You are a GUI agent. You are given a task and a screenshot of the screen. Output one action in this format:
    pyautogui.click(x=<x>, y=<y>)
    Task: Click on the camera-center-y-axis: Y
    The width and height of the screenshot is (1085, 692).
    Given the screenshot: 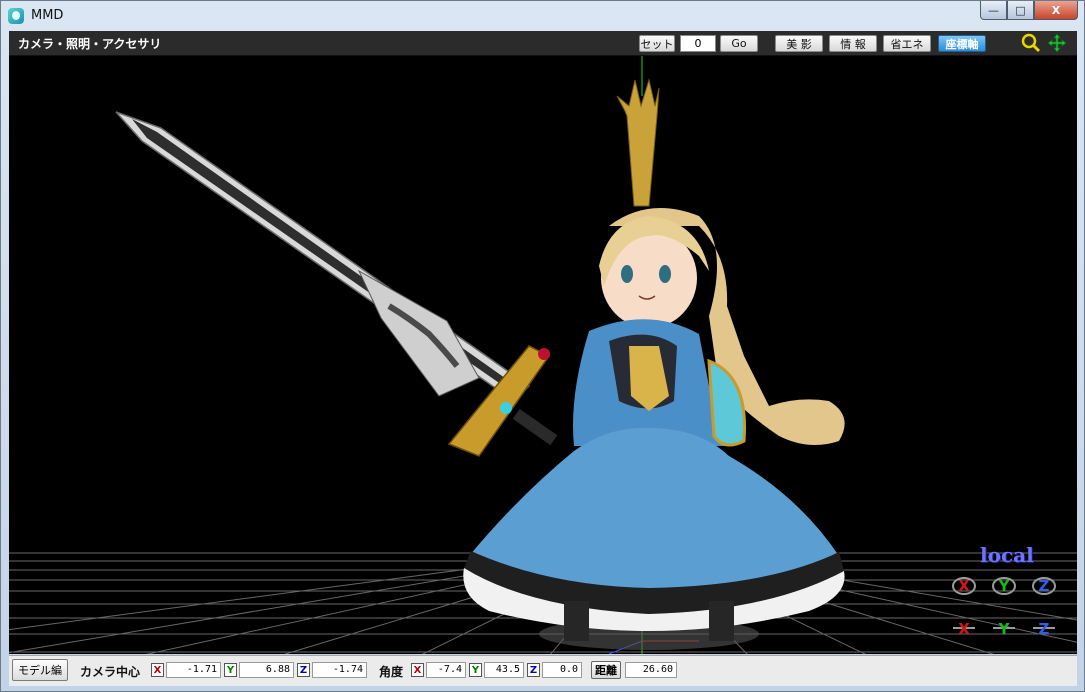 What is the action you would take?
    pyautogui.click(x=230, y=670)
    